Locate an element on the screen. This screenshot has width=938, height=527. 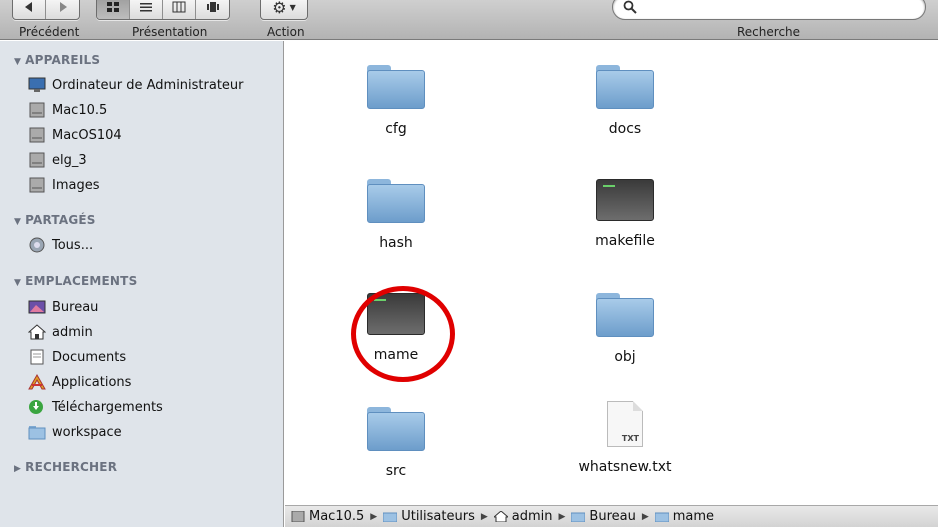
applications-icon is located at coordinates (37, 382).